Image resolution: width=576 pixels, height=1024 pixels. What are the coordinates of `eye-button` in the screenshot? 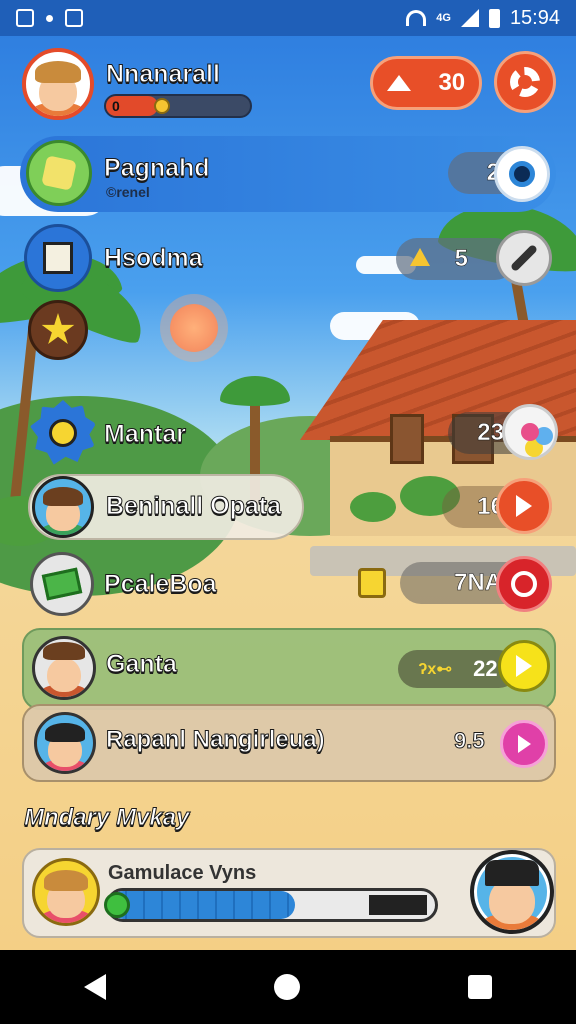 It's located at (522, 174).